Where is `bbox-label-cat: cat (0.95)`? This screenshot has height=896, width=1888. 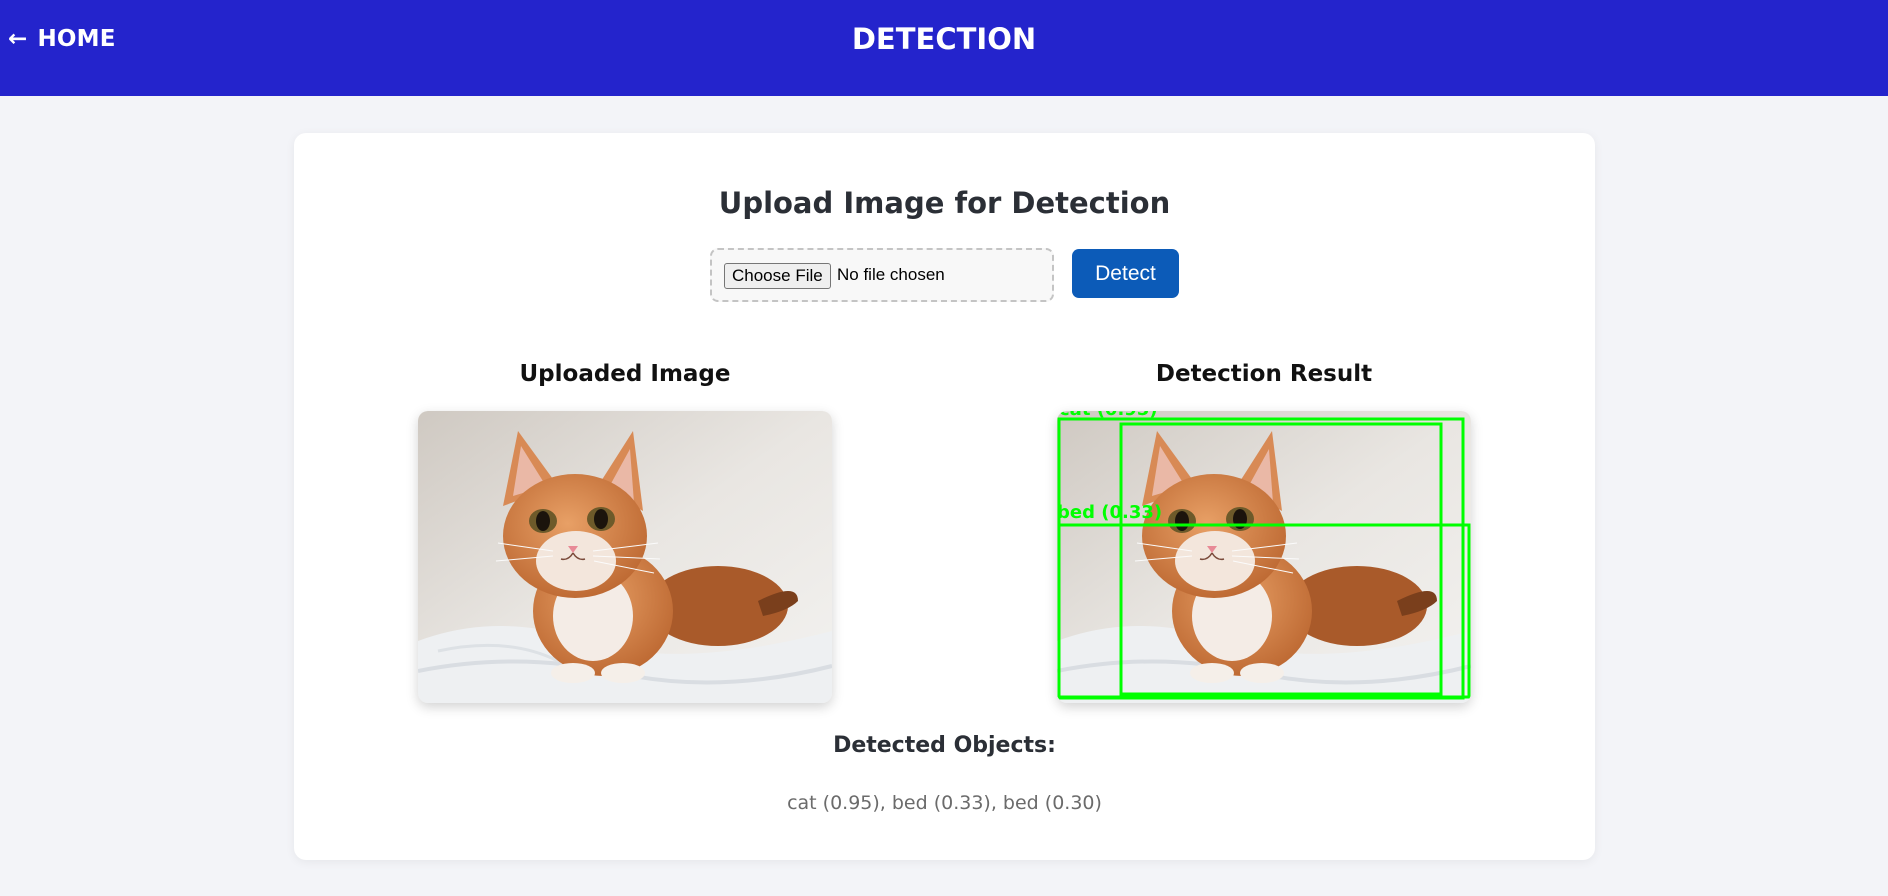
bbox-label-cat: cat (0.95) is located at coordinates (1108, 415).